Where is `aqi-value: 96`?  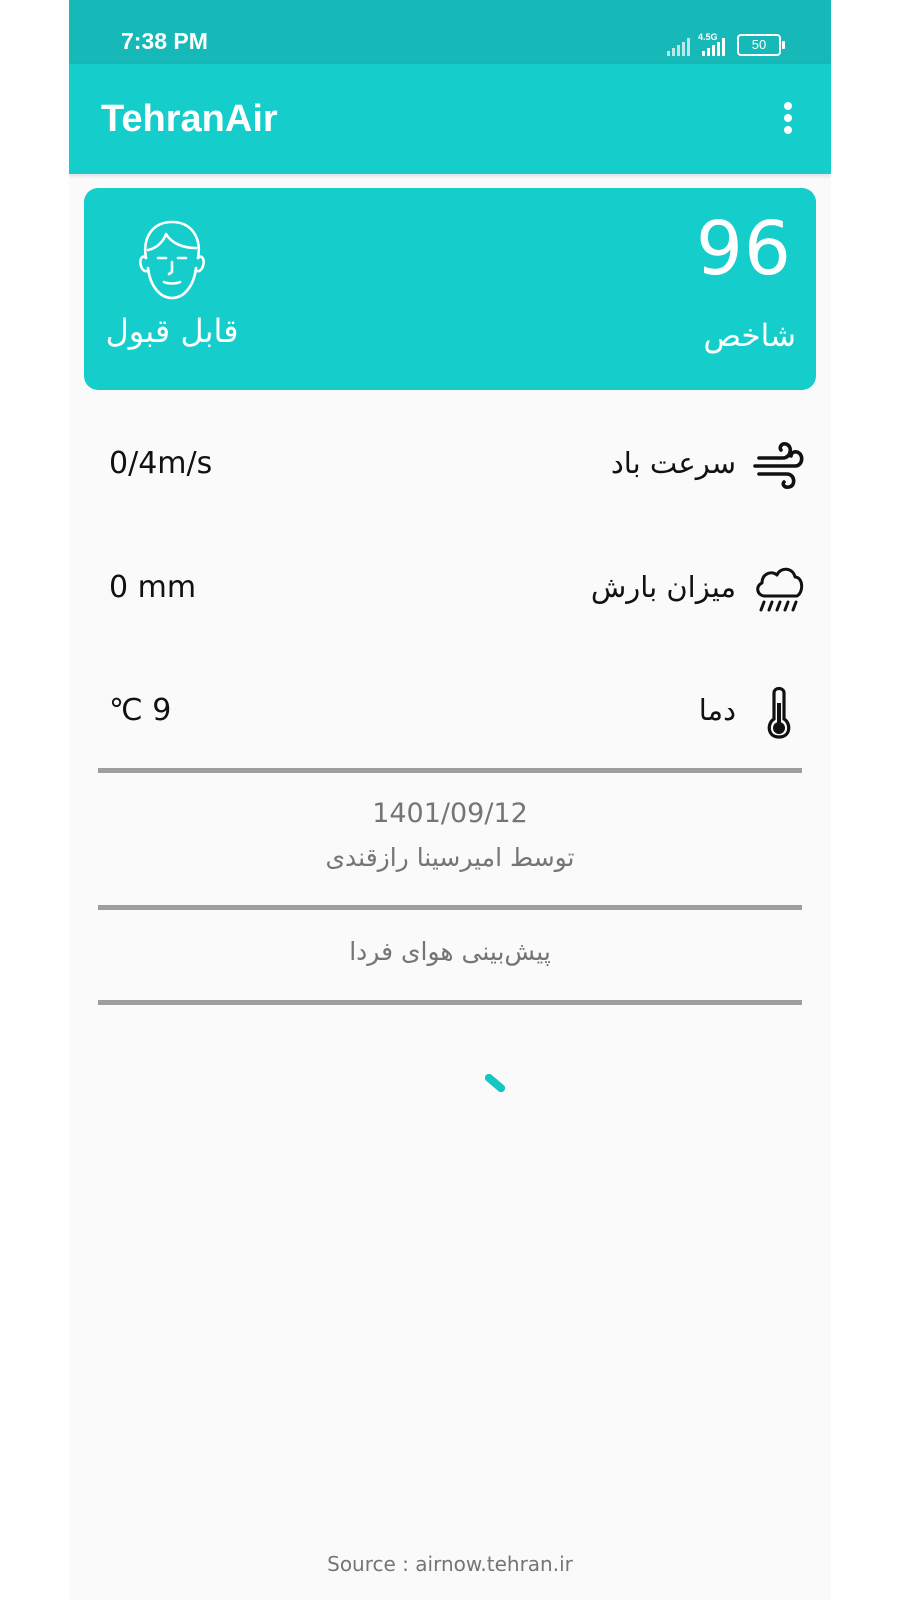
aqi-value: 96 is located at coordinates (743, 249).